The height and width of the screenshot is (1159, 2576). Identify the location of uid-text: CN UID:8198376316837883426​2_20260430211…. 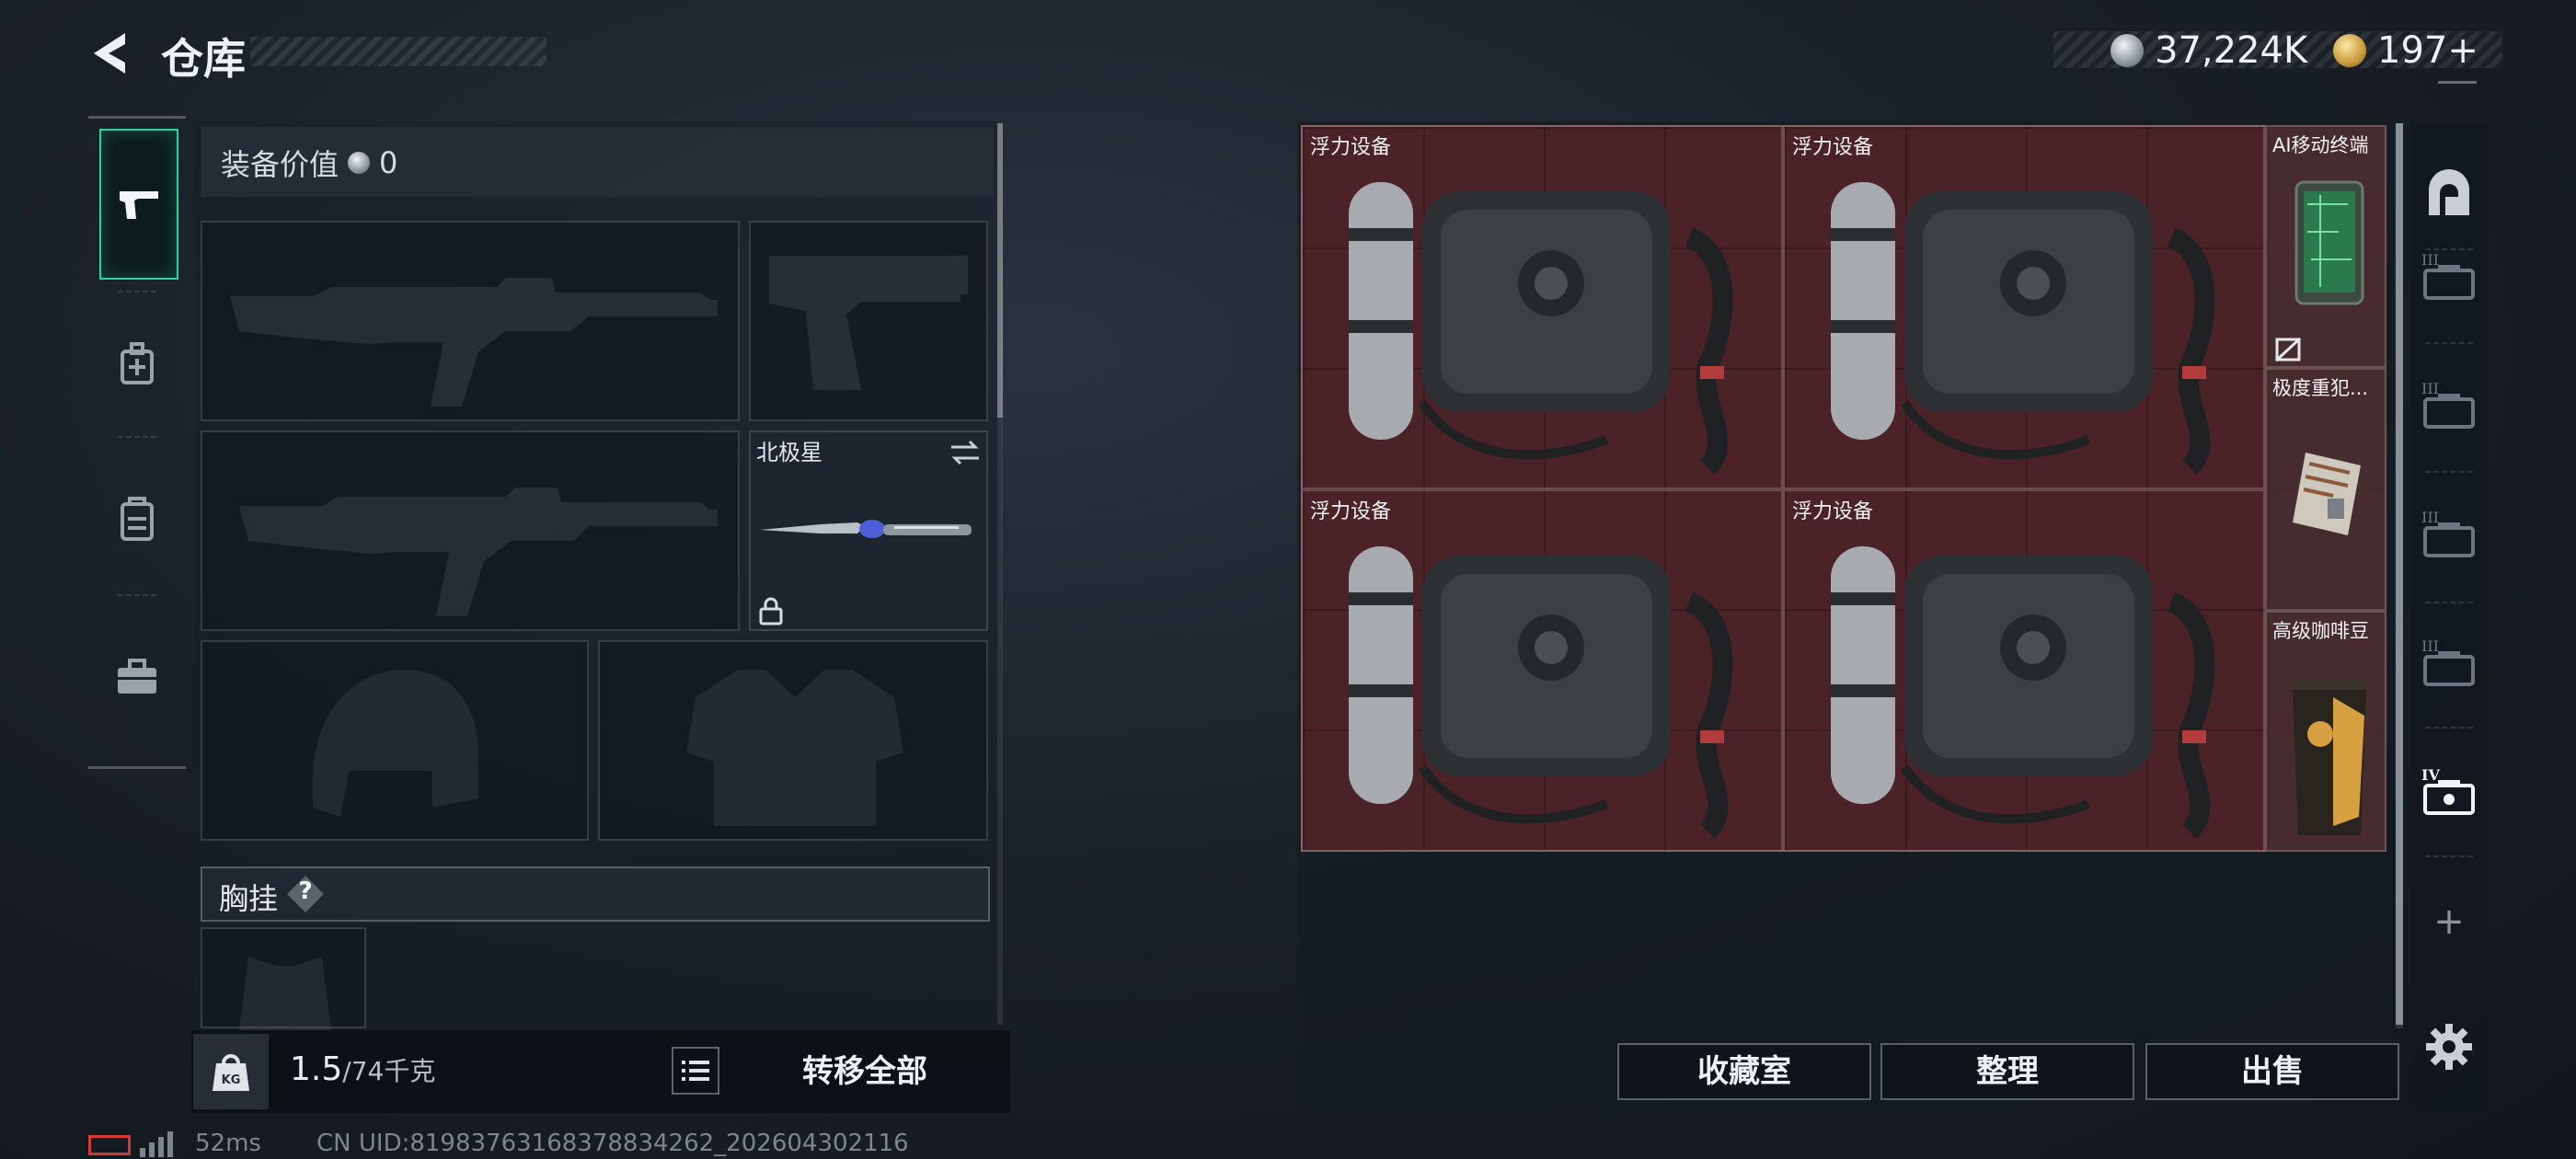
(612, 1143).